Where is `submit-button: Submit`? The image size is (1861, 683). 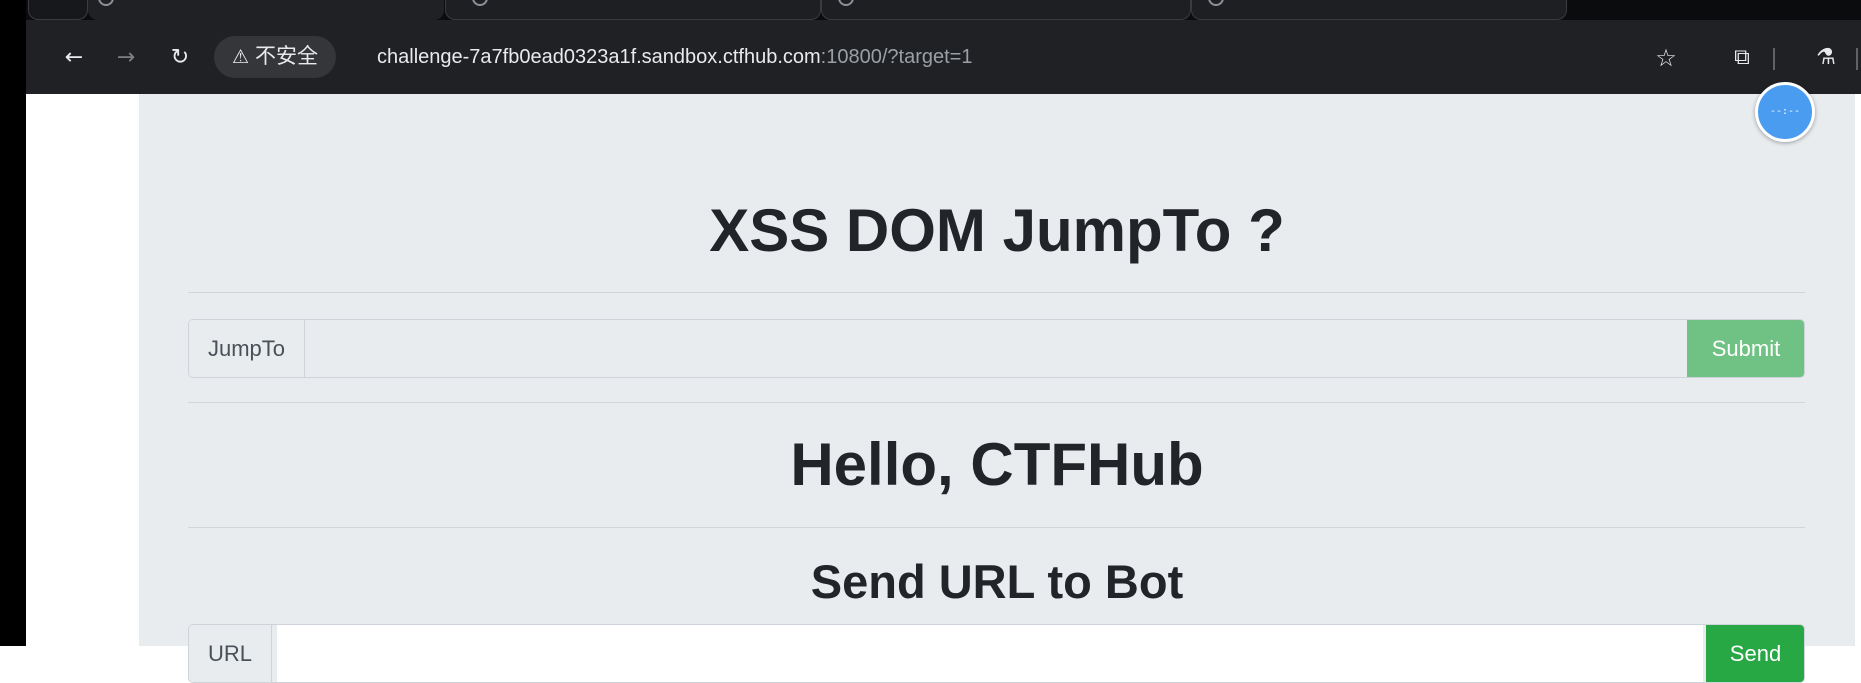
submit-button: Submit is located at coordinates (1745, 348).